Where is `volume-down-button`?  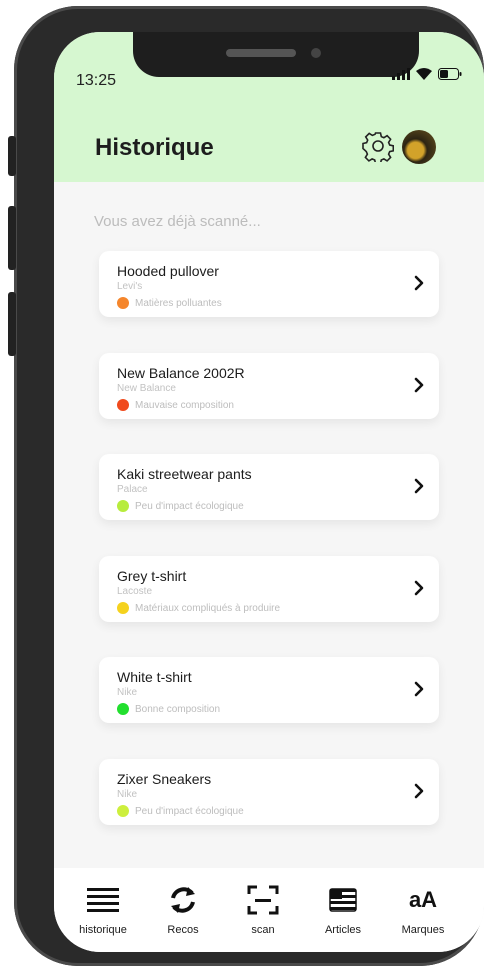 volume-down-button is located at coordinates (12, 324).